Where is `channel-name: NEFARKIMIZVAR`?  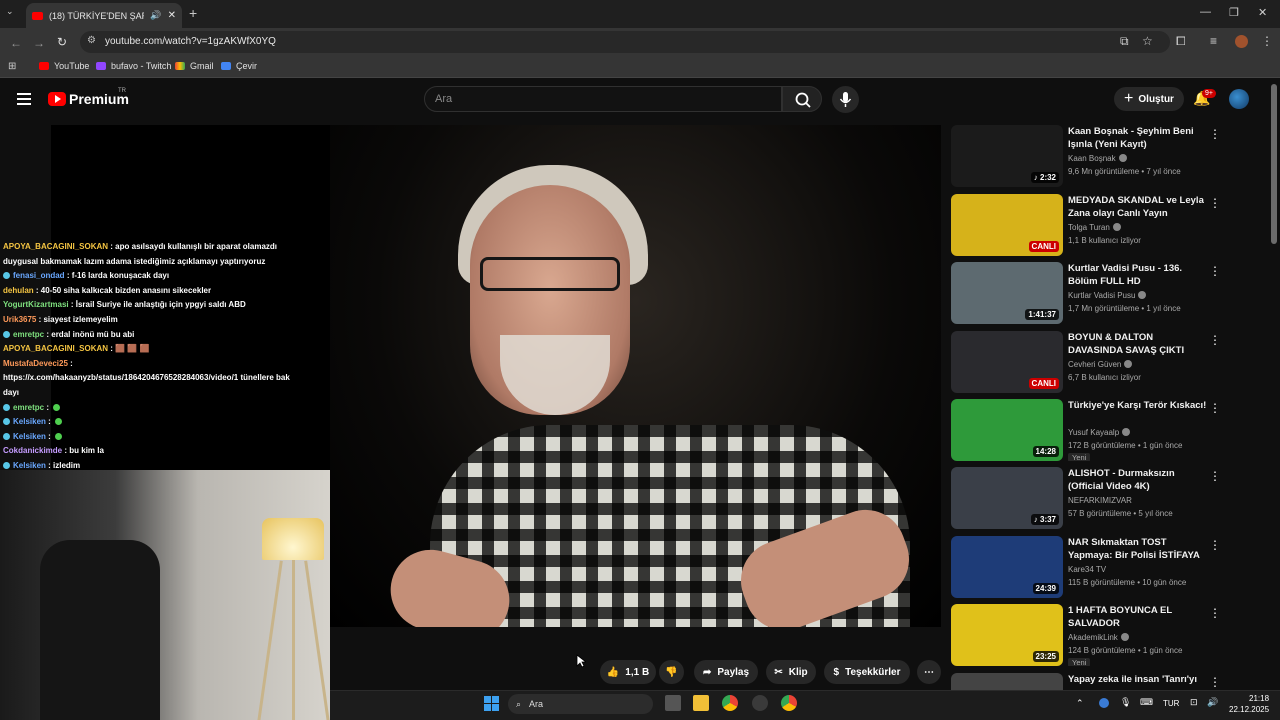 channel-name: NEFARKIMIZVAR is located at coordinates (1100, 500).